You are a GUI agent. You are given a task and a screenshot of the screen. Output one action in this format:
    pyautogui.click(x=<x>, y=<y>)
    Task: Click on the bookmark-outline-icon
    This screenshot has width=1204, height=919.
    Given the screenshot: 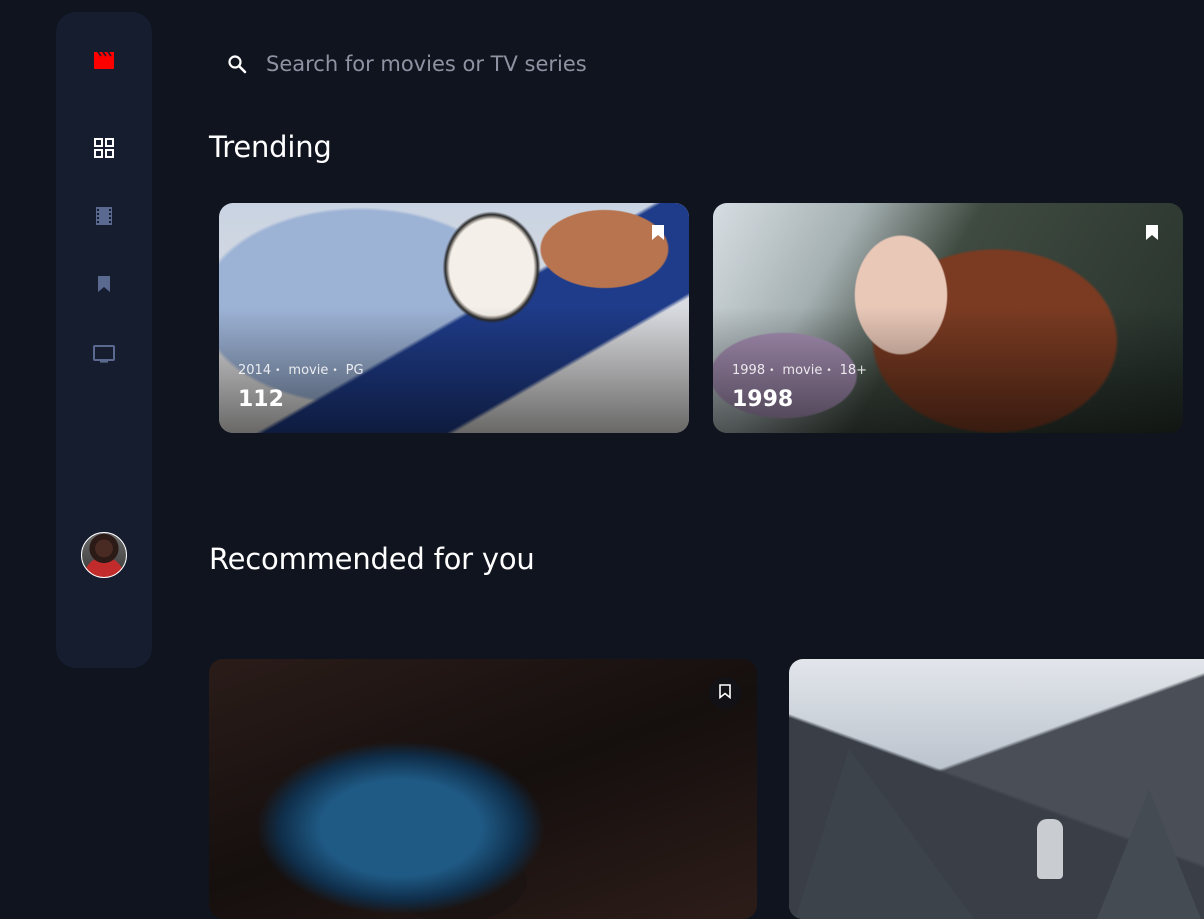 What is the action you would take?
    pyautogui.click(x=725, y=693)
    